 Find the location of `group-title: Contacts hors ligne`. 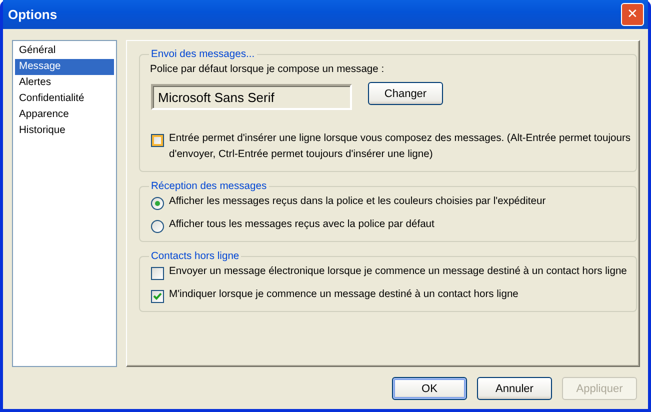

group-title: Contacts hors ligne is located at coordinates (195, 256).